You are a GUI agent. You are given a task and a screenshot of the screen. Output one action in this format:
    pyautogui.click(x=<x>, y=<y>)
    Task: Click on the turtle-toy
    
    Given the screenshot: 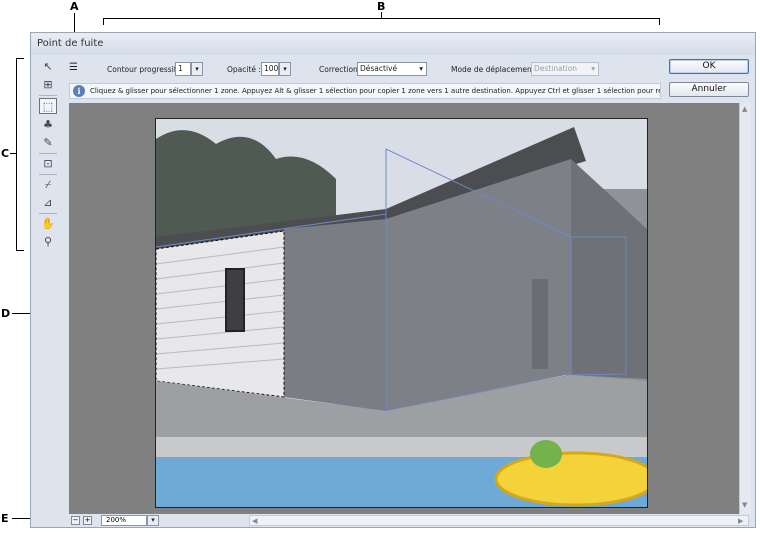 What is the action you would take?
    pyautogui.click(x=546, y=454)
    